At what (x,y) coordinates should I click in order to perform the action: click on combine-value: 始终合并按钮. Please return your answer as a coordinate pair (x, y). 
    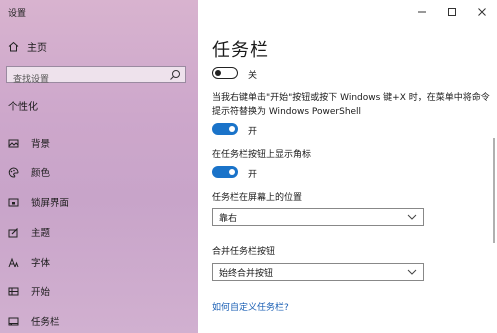
    Looking at the image, I should click on (246, 273).